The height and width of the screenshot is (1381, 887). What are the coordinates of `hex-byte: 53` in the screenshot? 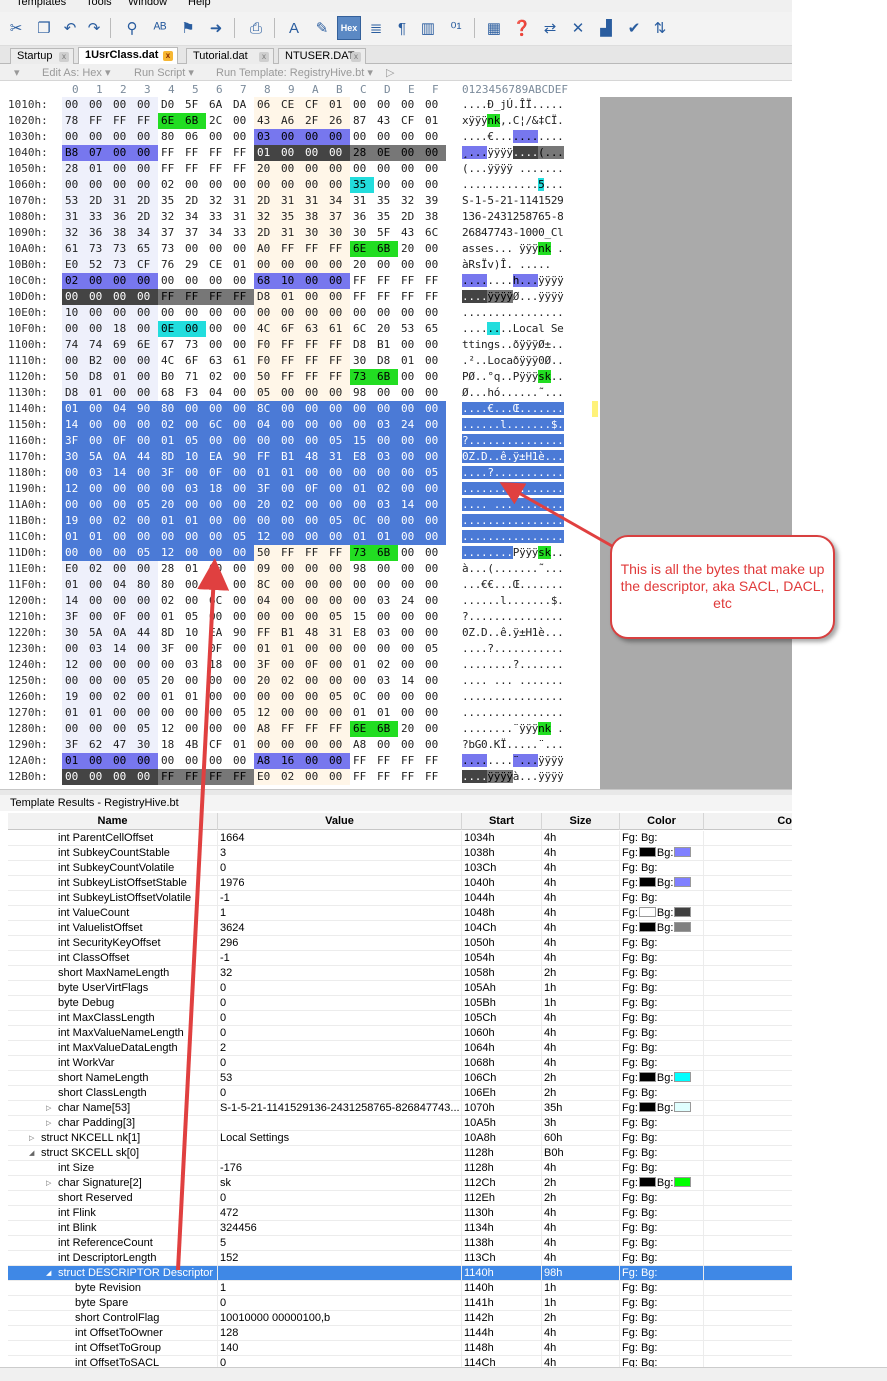 It's located at (410, 329).